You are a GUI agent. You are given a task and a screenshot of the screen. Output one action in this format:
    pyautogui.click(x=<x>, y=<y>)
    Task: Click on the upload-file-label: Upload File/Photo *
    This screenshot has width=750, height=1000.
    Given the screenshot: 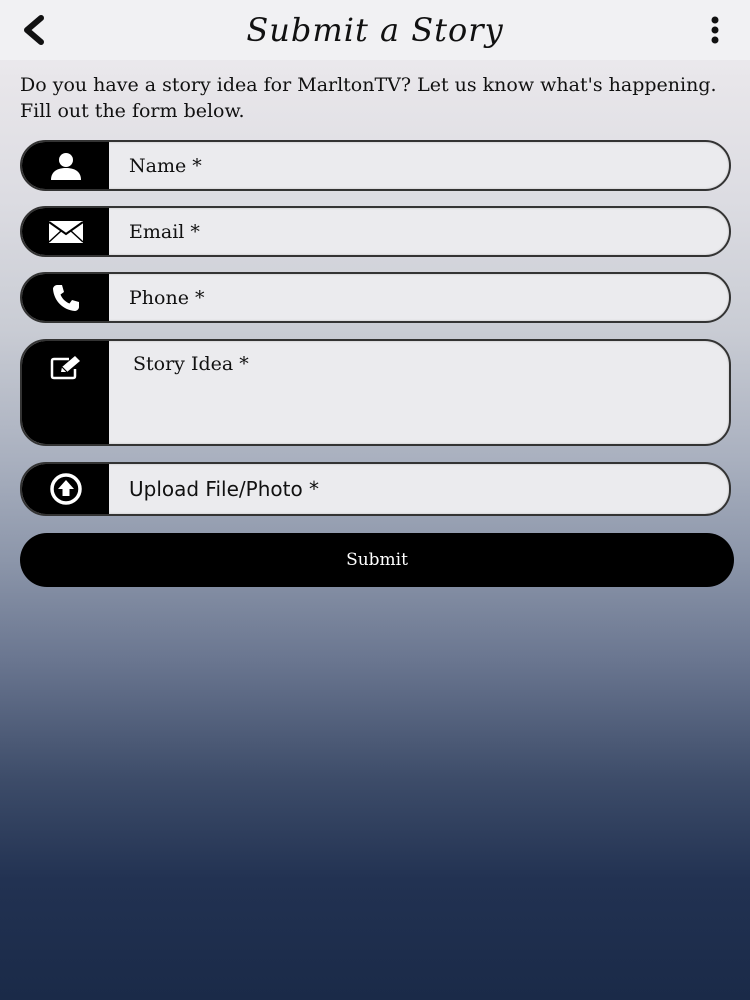 What is the action you would take?
    pyautogui.click(x=419, y=489)
    